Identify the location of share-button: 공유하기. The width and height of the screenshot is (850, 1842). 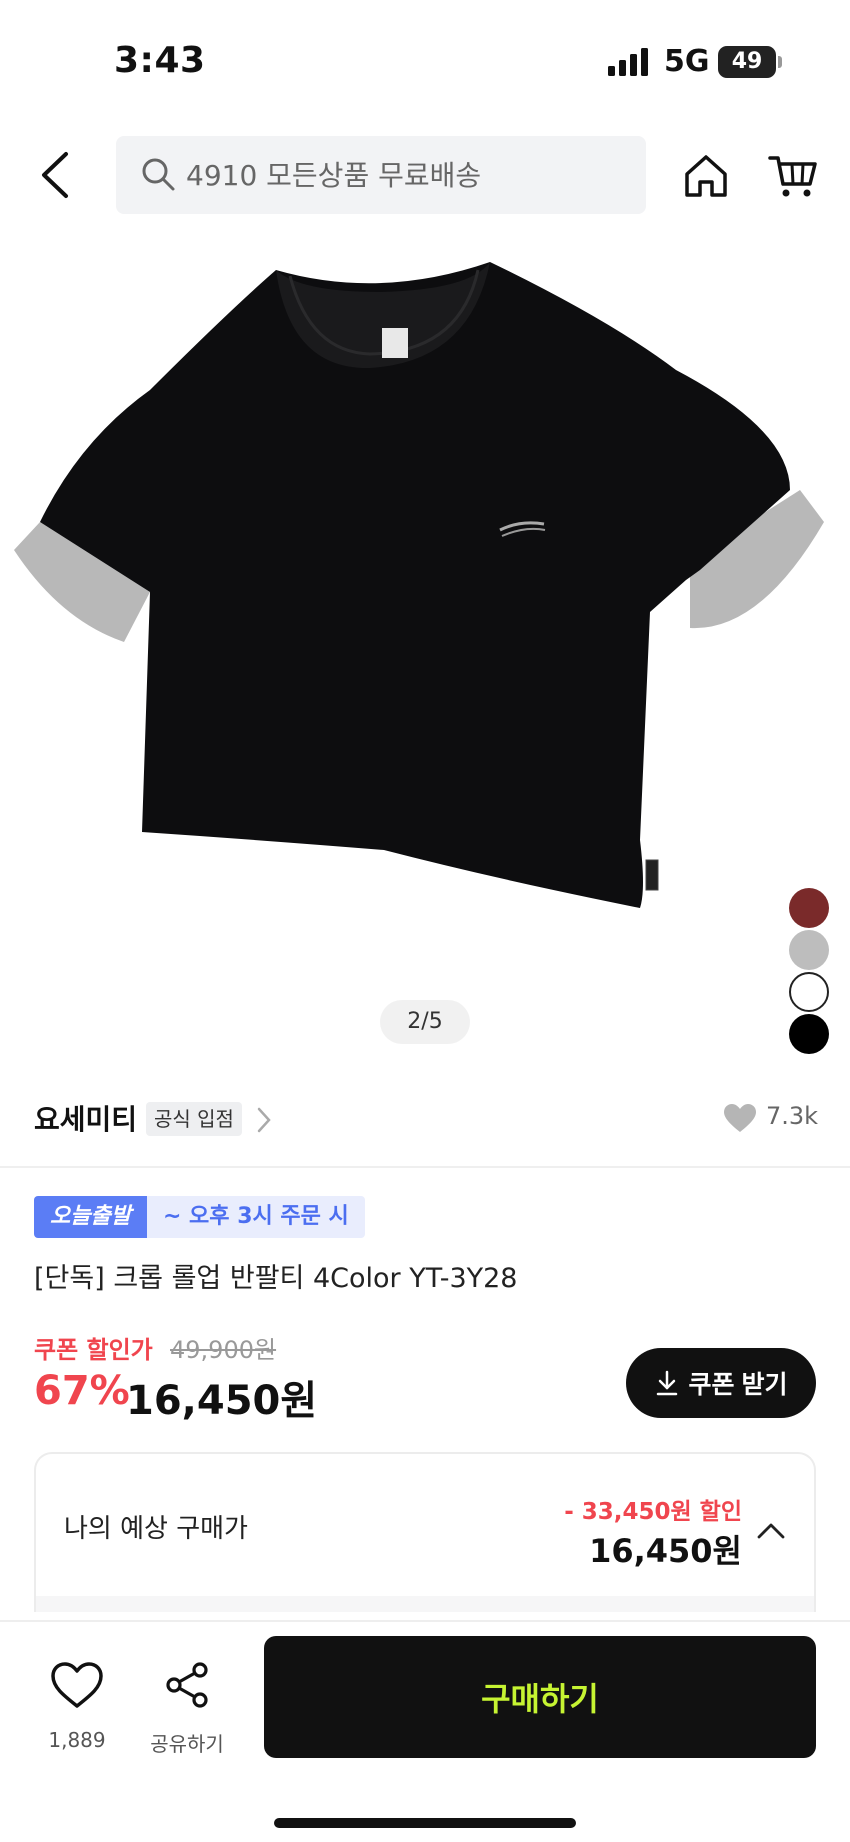
(187, 1709).